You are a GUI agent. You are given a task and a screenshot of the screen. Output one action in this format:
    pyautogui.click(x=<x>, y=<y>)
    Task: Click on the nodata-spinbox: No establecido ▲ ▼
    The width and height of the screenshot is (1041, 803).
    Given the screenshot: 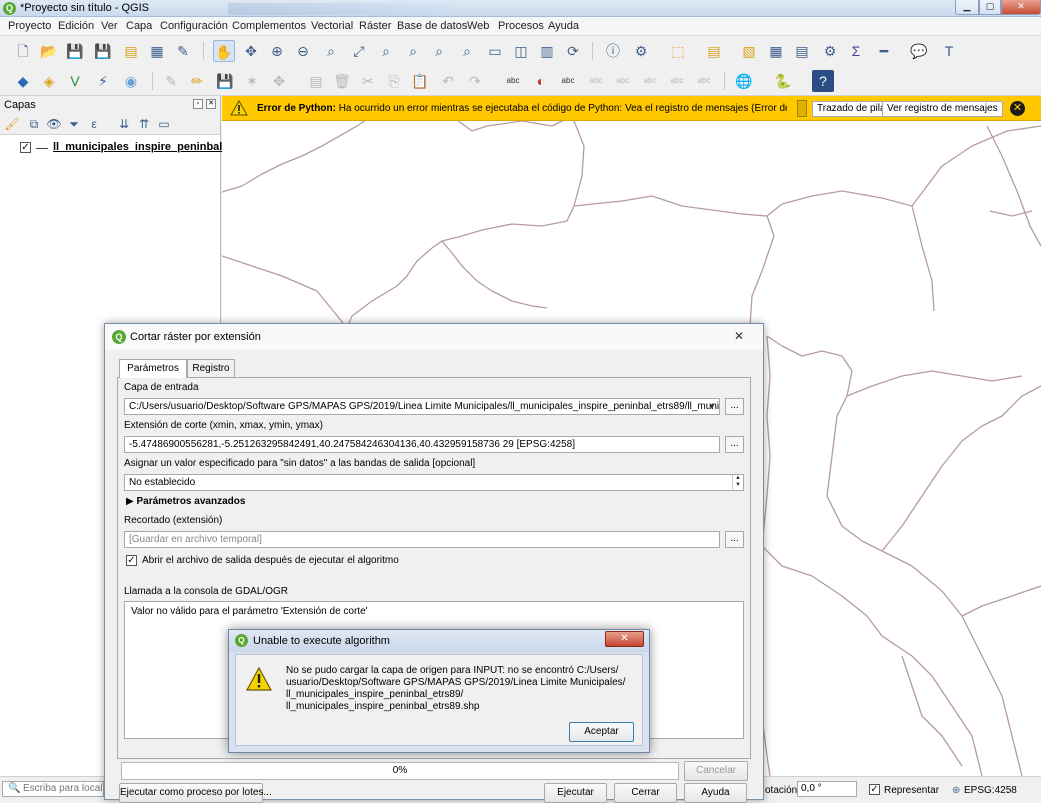 What is the action you would take?
    pyautogui.click(x=434, y=482)
    